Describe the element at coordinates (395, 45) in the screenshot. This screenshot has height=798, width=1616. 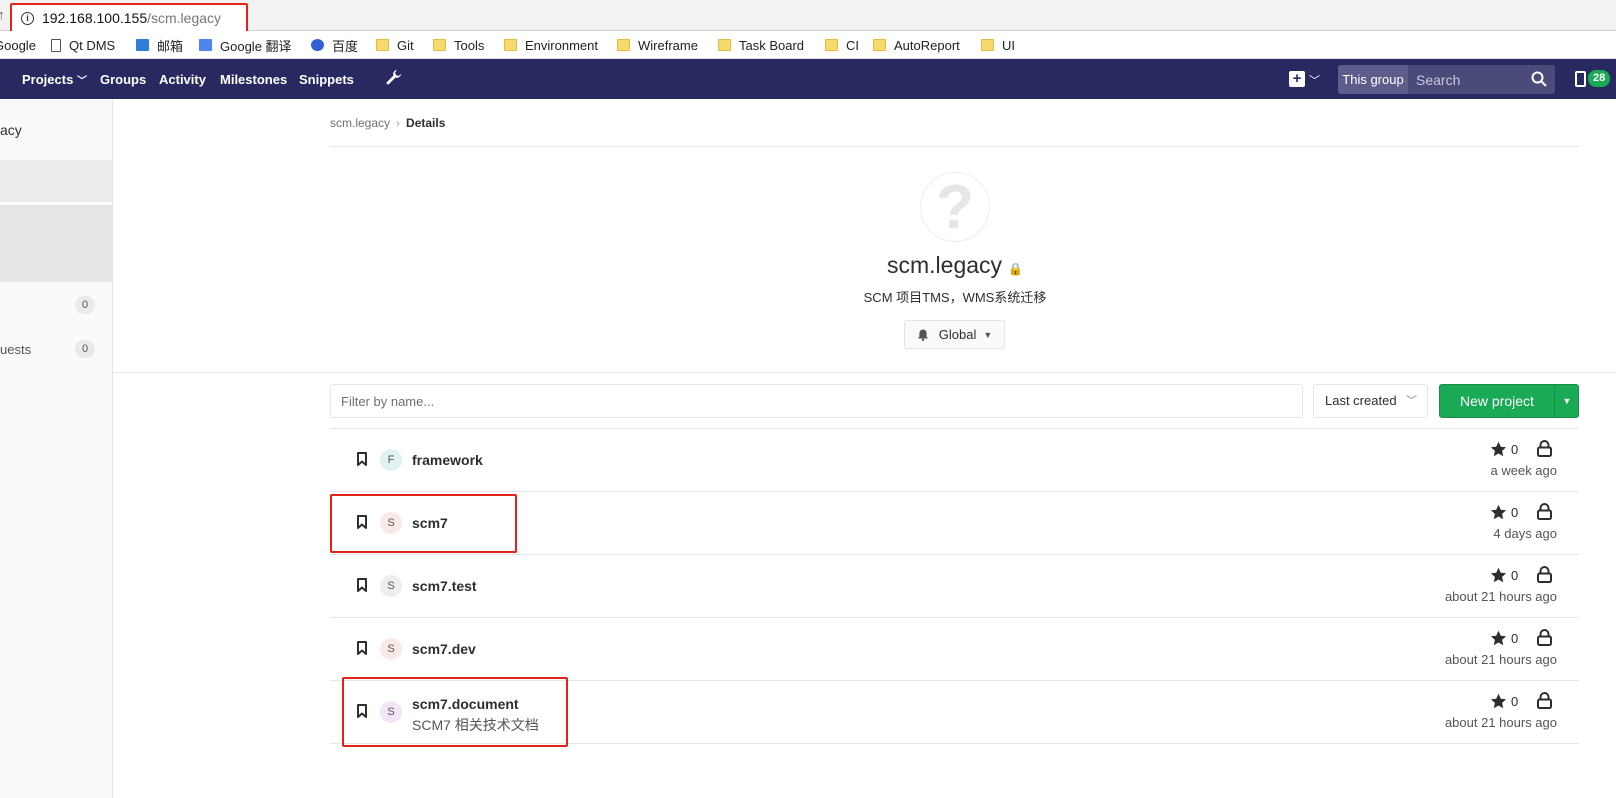
I see `bookmark-git: Git` at that location.